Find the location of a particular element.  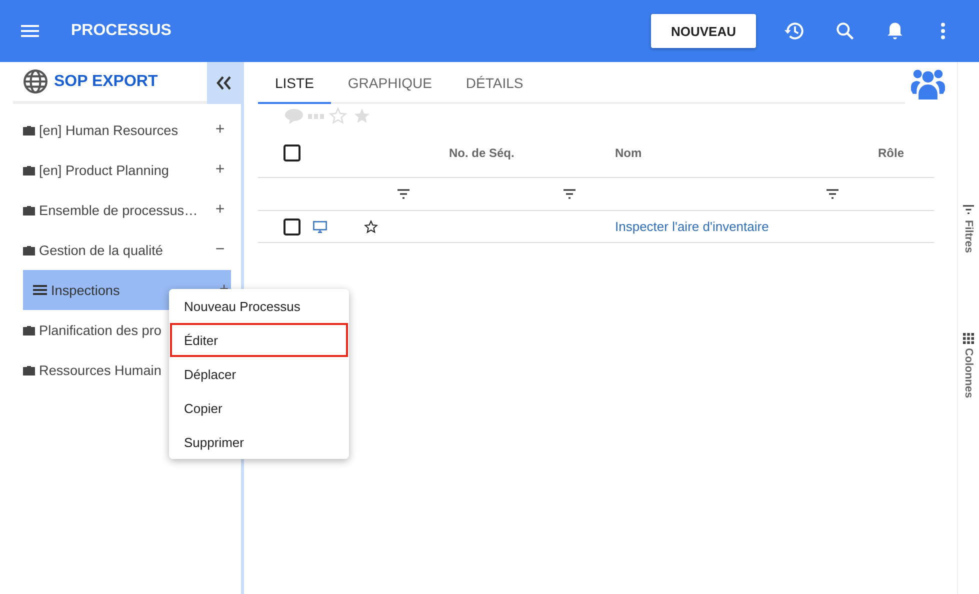

menu-item: Déplacer is located at coordinates (259, 374).